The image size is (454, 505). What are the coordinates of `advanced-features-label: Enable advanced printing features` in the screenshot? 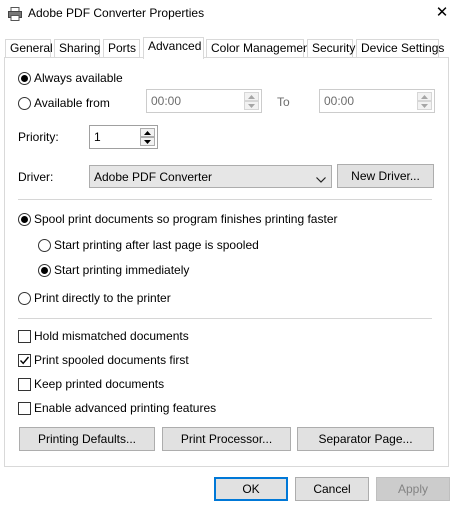 It's located at (125, 408).